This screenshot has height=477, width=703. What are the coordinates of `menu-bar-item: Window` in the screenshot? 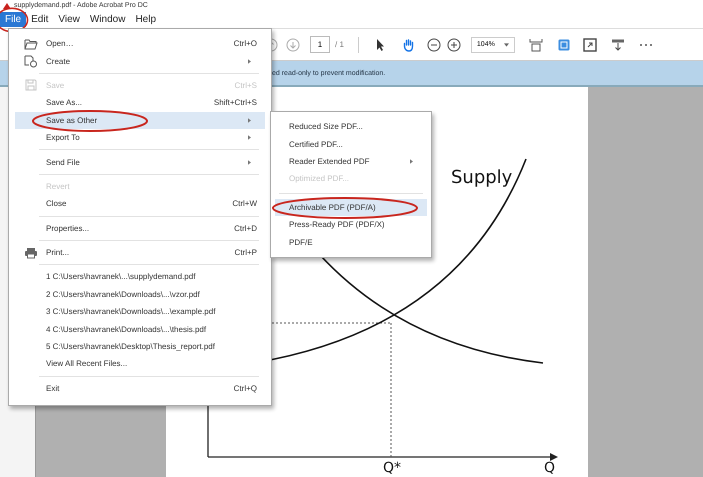 It's located at (107, 19).